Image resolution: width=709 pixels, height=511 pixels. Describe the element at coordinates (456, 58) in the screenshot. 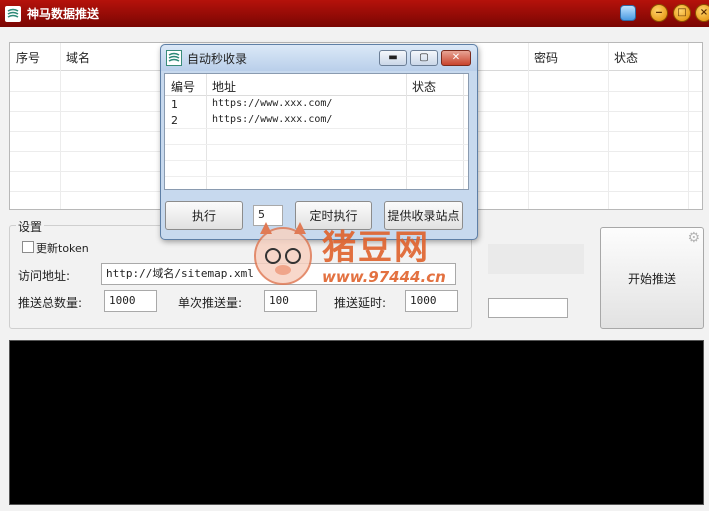

I see `dialog-close-button: ✕` at that location.